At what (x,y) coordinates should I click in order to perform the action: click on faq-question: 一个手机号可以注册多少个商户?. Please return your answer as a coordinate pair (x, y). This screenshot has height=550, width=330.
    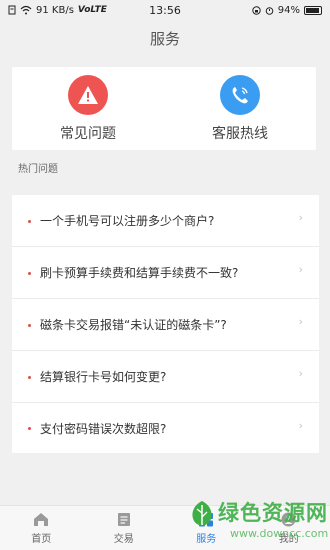
    Looking at the image, I should click on (127, 221).